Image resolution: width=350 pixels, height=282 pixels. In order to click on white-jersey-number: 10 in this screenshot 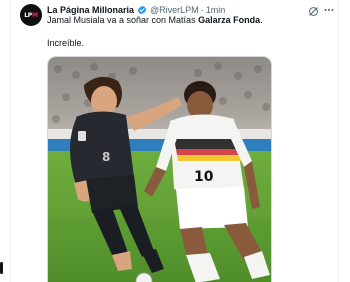, I will do `click(204, 177)`.